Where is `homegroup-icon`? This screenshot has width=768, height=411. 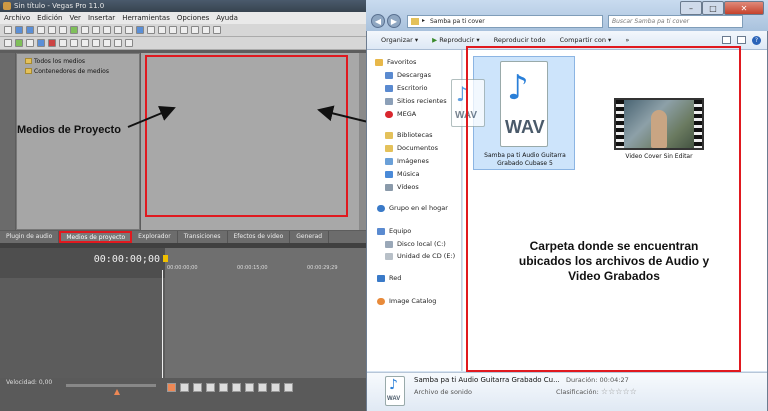
homegroup-icon is located at coordinates (381, 208).